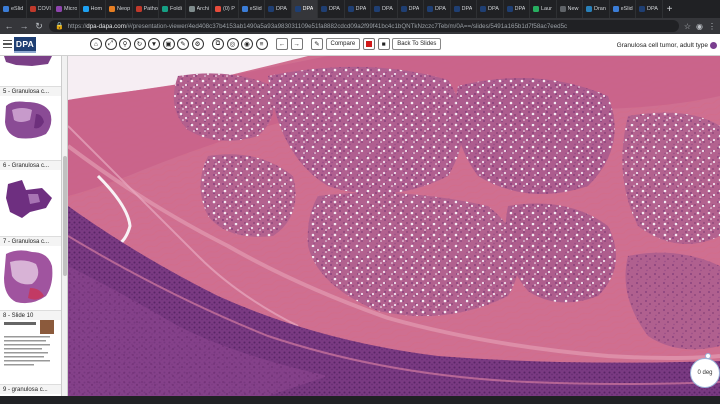 The height and width of the screenshot is (404, 720). I want to click on tab-label: Laur, so click(547, 9).